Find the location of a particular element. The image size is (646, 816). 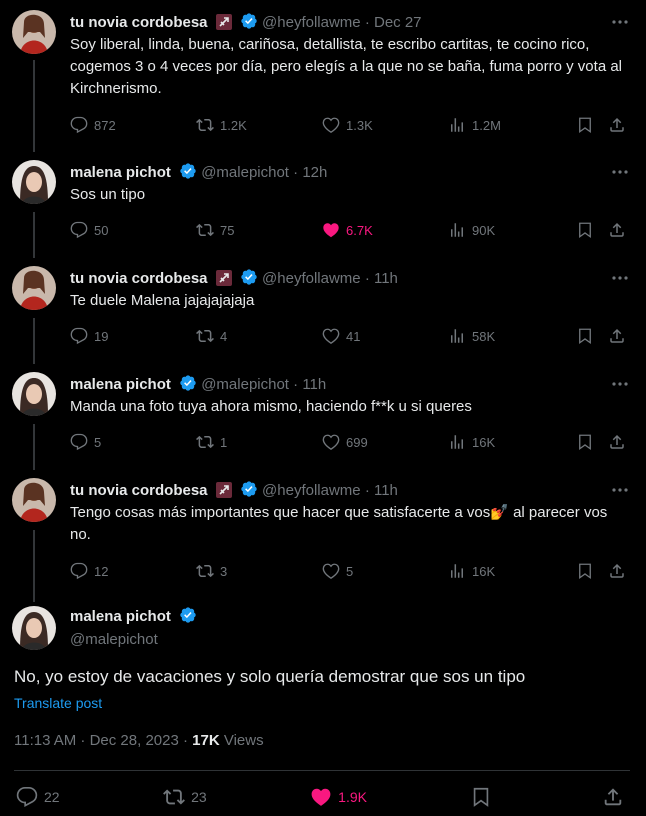

repost-button: 1.2K is located at coordinates (259, 125).